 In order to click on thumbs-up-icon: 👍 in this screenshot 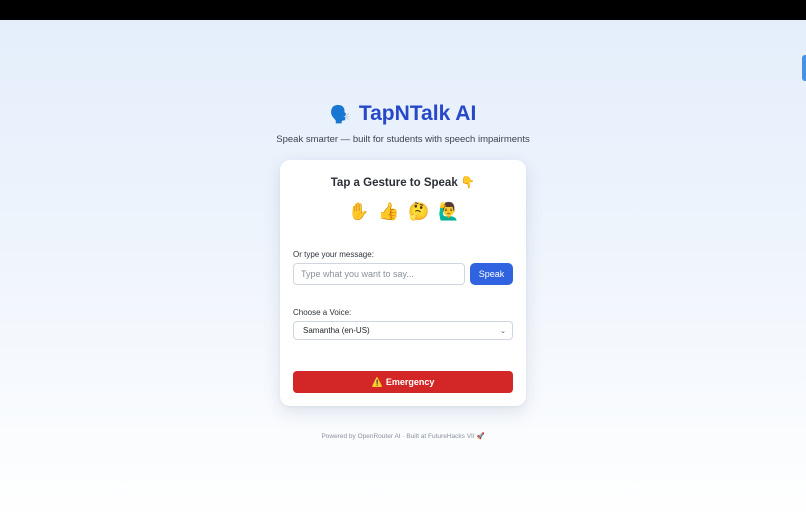, I will do `click(389, 212)`.